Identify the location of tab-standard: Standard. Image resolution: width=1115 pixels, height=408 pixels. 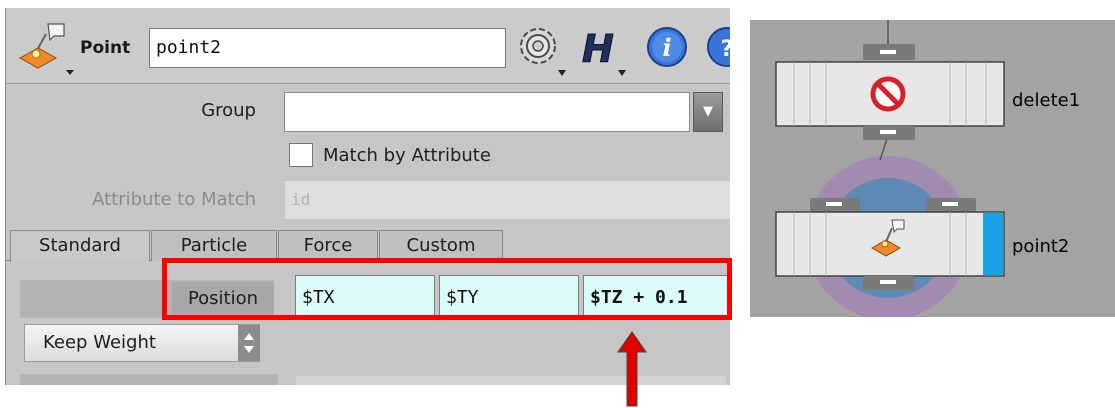
(80, 246).